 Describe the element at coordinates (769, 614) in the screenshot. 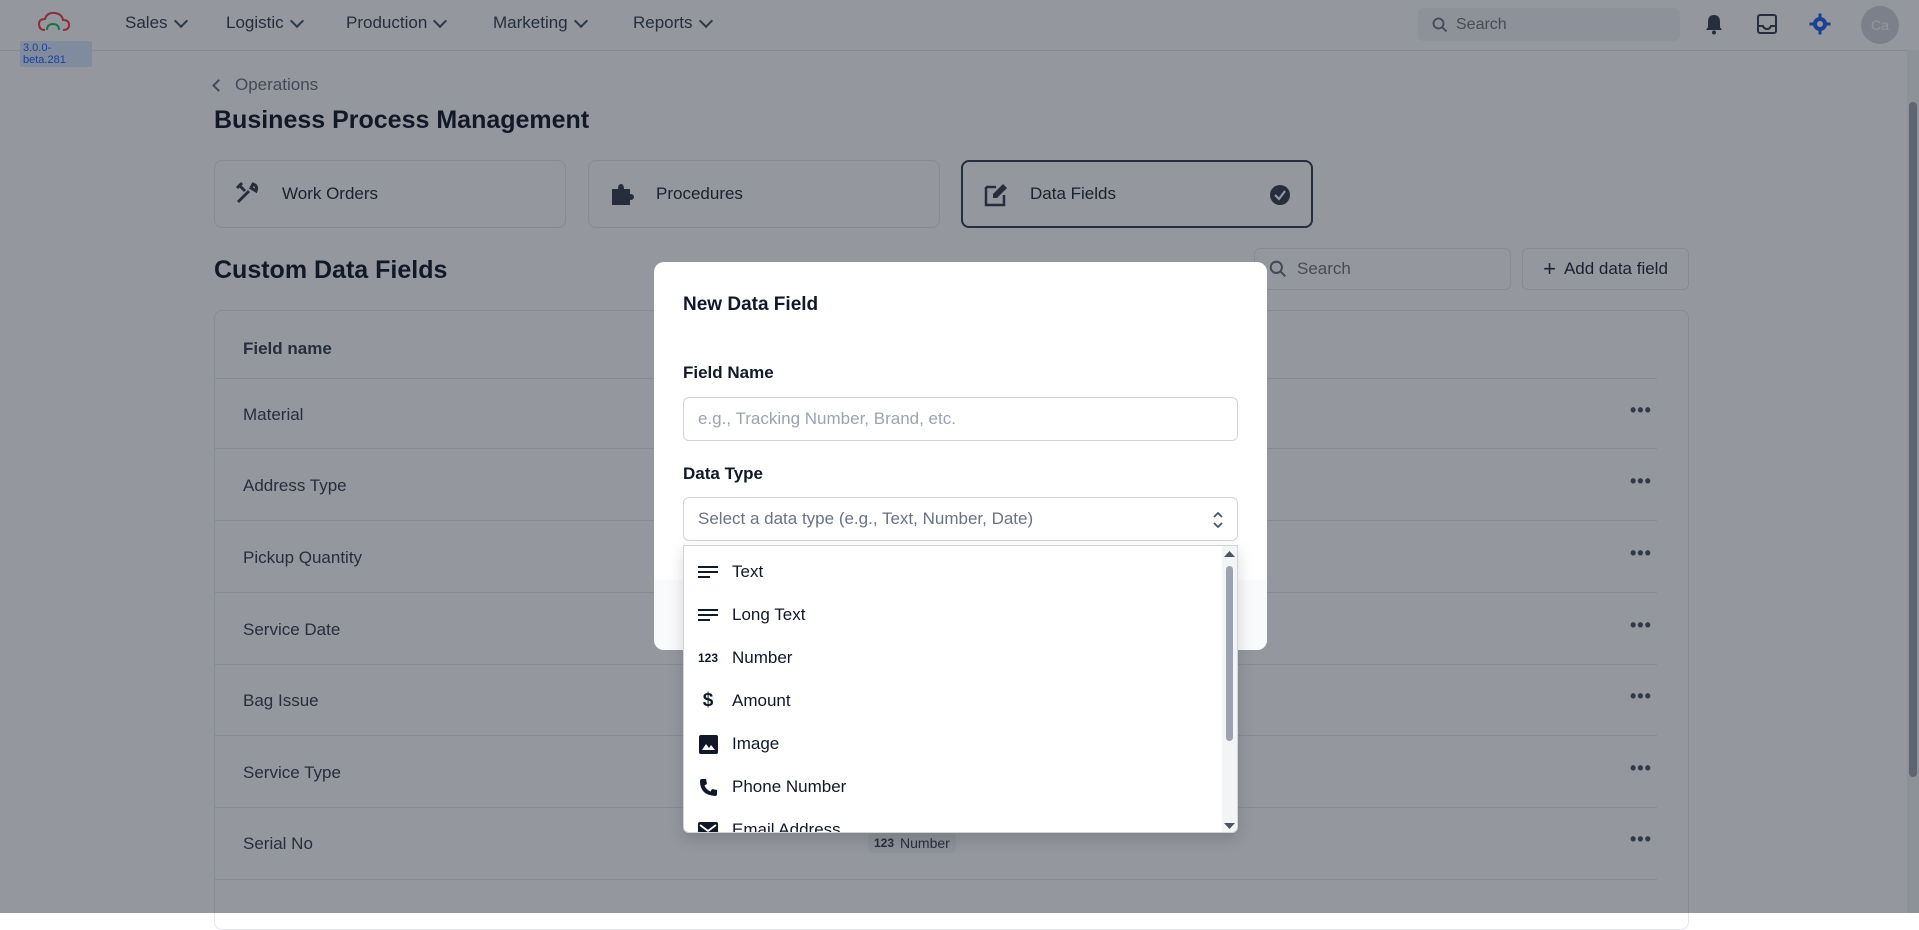

I see `option-label: Long Text` at that location.